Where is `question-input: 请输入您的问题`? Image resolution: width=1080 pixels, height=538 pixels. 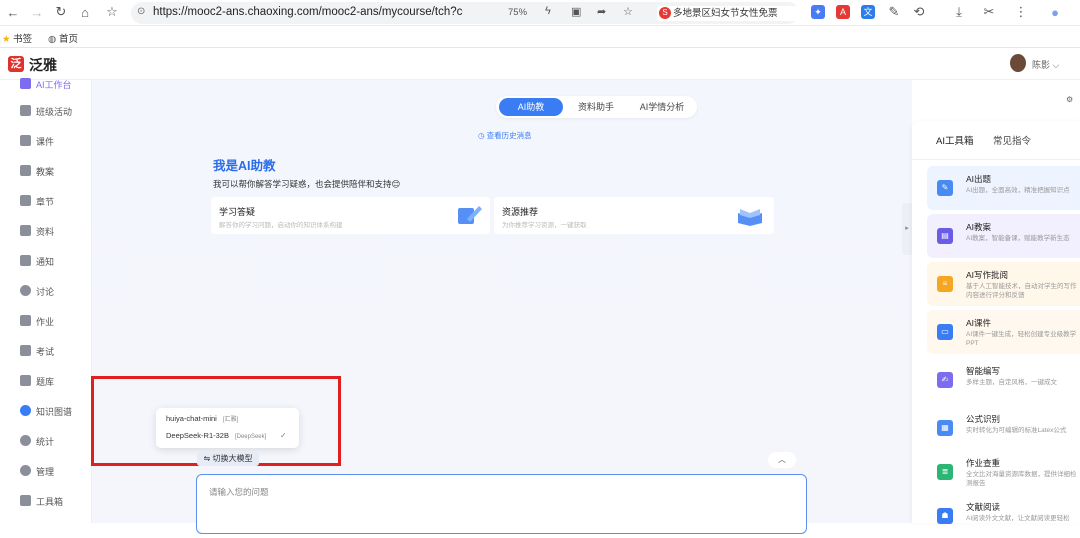
question-input: 请输入您的问题 is located at coordinates (501, 504).